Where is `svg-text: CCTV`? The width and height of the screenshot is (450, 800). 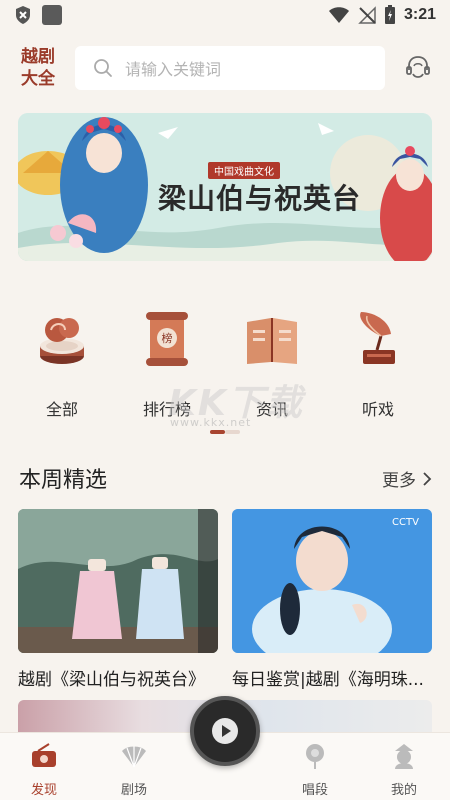 svg-text: CCTV is located at coordinates (405, 522).